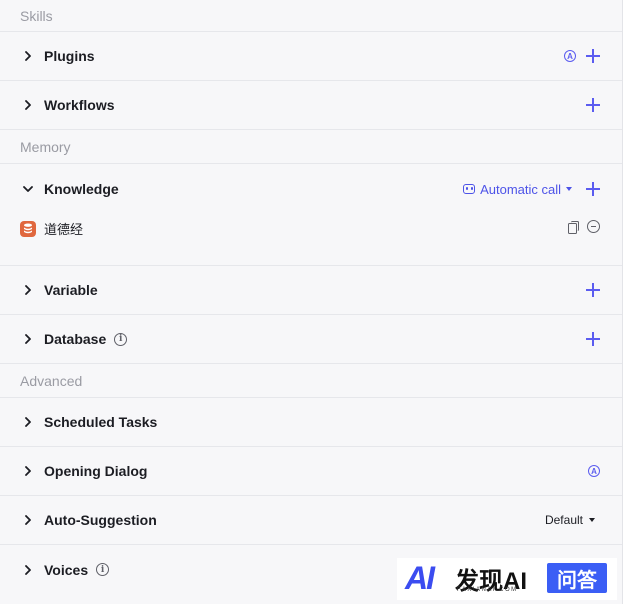  I want to click on row-title-database: Database i, so click(86, 339).